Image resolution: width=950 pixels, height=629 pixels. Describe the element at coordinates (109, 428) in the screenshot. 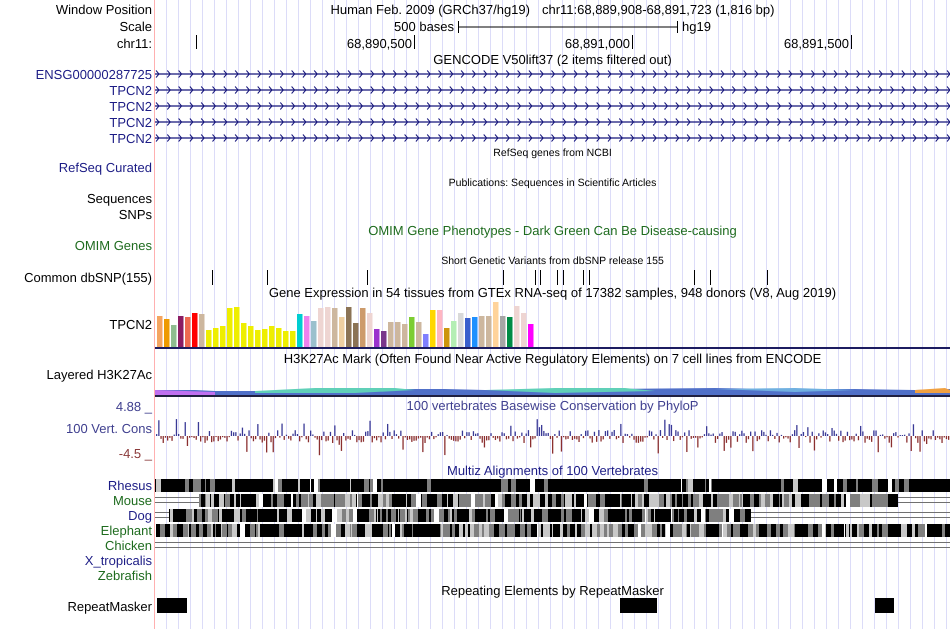

I see `track-label: 100 Vert. Cons` at that location.